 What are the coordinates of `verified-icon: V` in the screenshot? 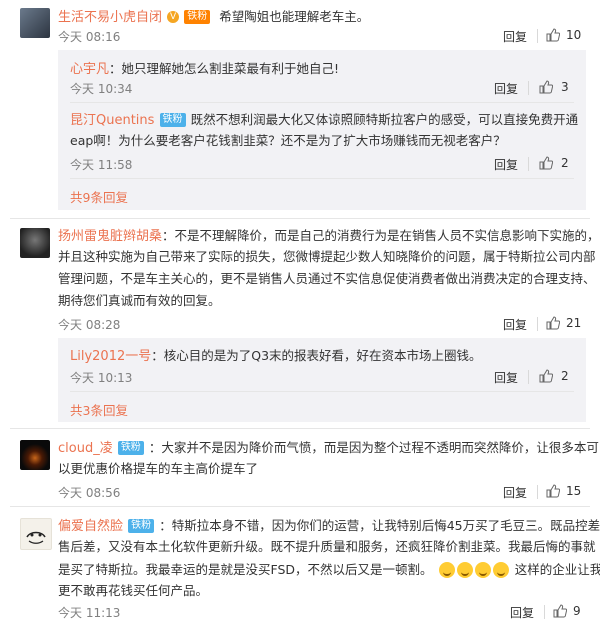 It's located at (173, 16).